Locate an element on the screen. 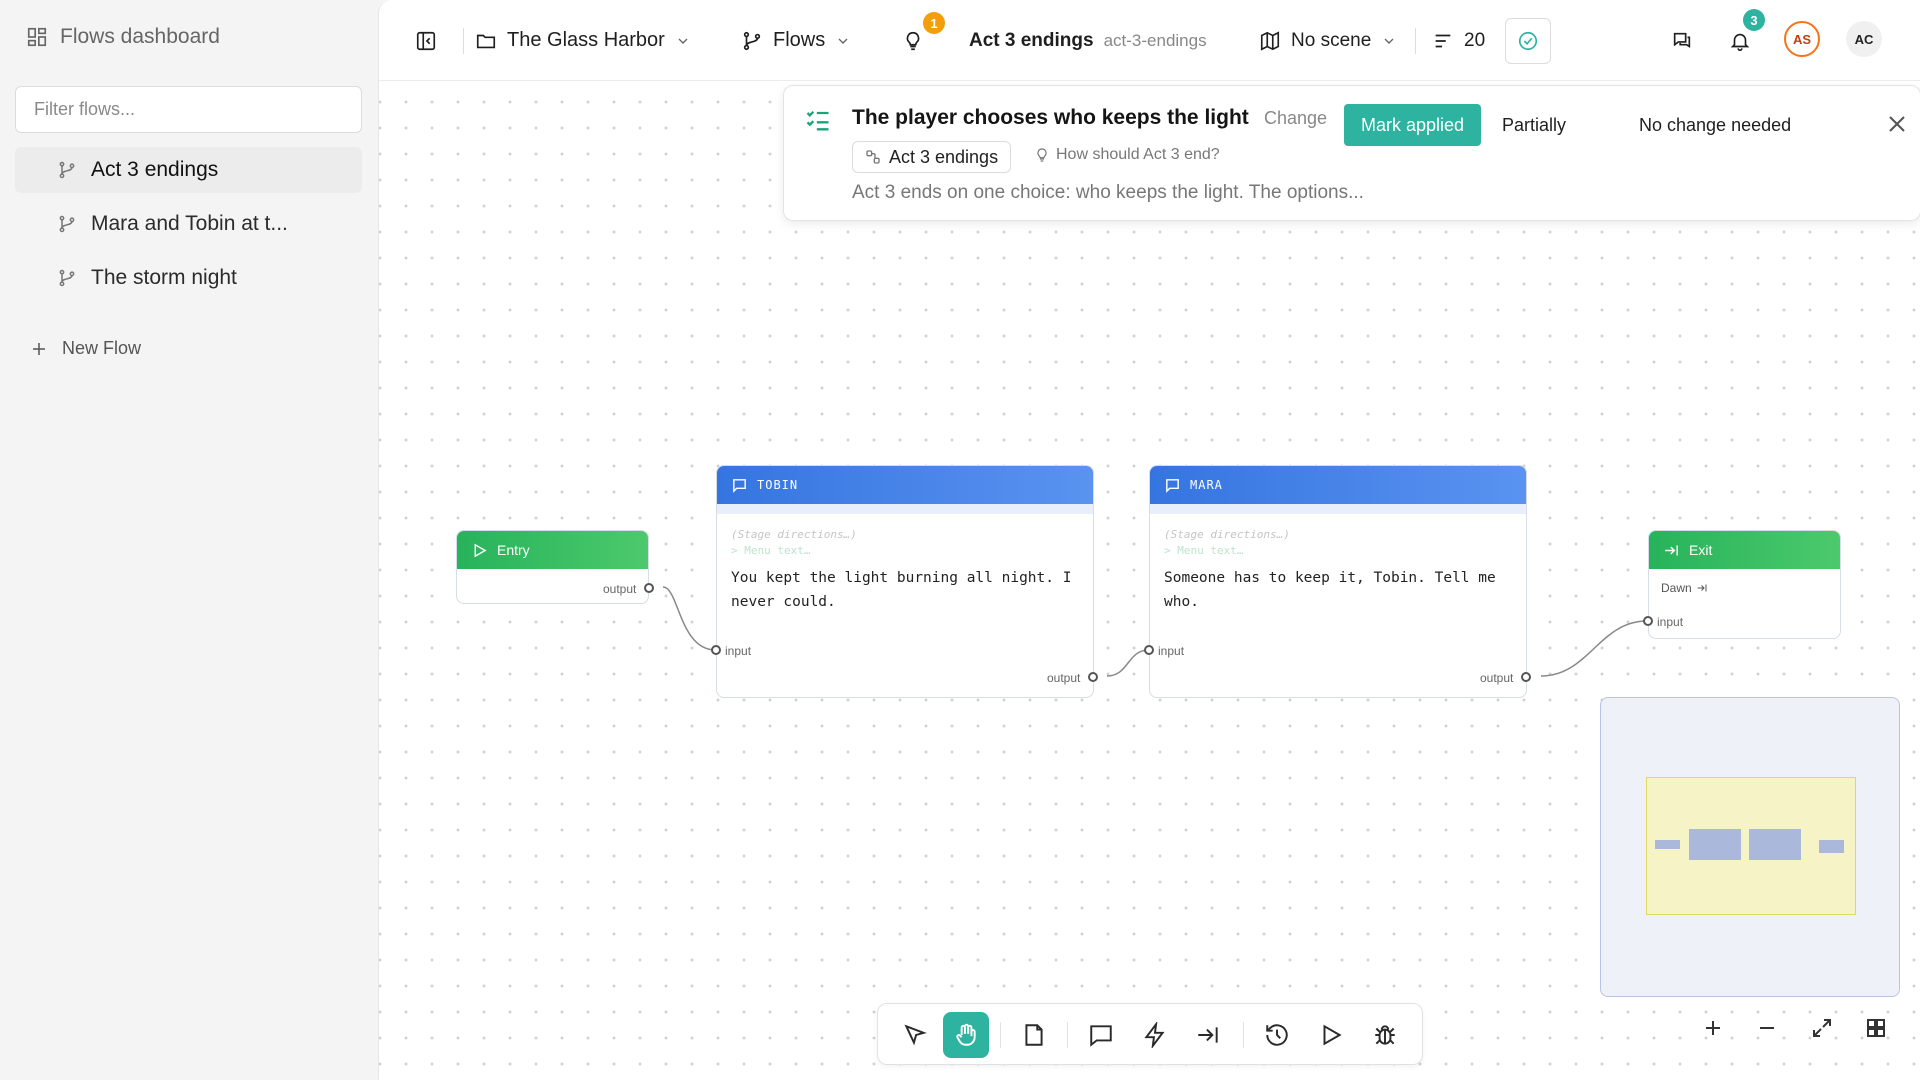 Image resolution: width=1920 pixels, height=1080 pixels. note-icon is located at coordinates (1034, 1035).